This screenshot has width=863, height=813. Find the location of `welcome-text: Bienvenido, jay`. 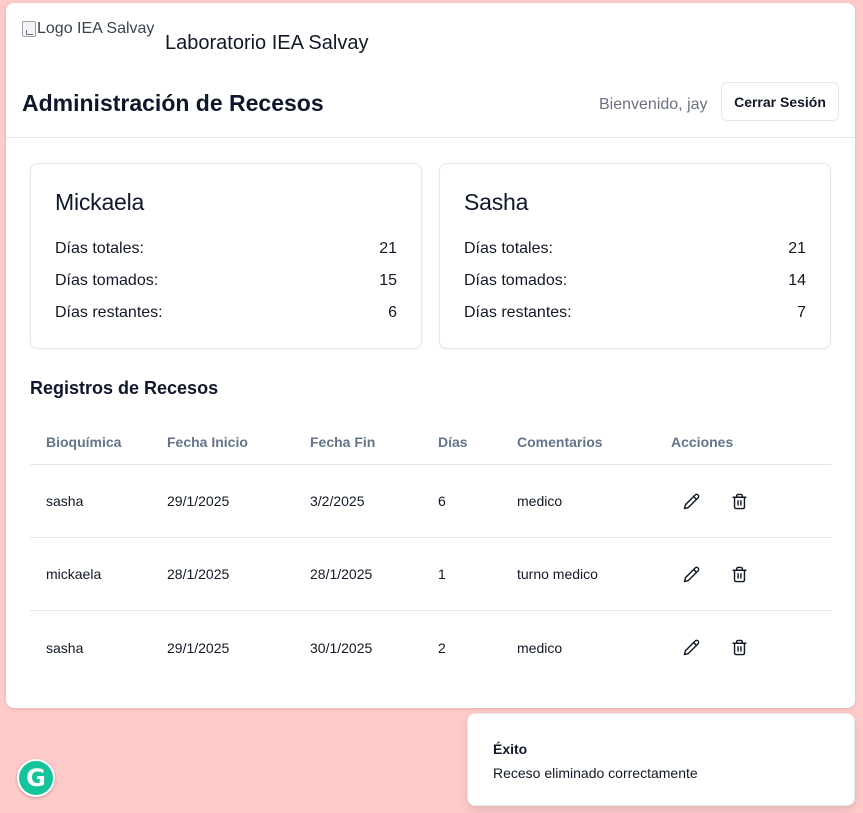

welcome-text: Bienvenido, jay is located at coordinates (653, 104).